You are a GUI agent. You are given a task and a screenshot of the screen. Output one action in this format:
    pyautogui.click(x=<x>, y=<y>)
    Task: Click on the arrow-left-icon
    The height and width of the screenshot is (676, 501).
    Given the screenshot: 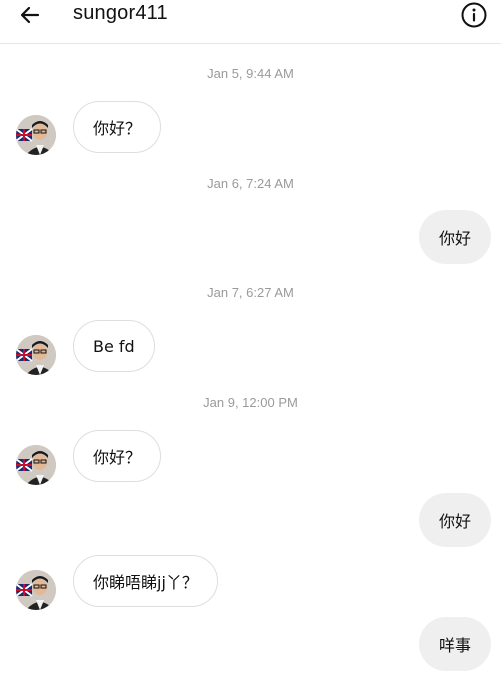 What is the action you would take?
    pyautogui.click(x=30, y=15)
    